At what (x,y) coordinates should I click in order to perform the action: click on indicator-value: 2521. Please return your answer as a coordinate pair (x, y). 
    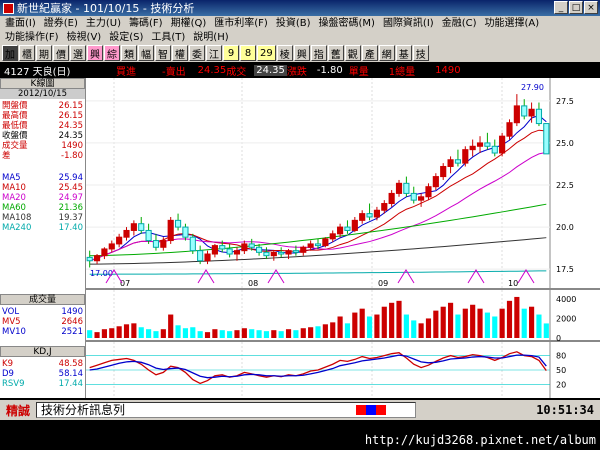
    Looking at the image, I should click on (72, 332).